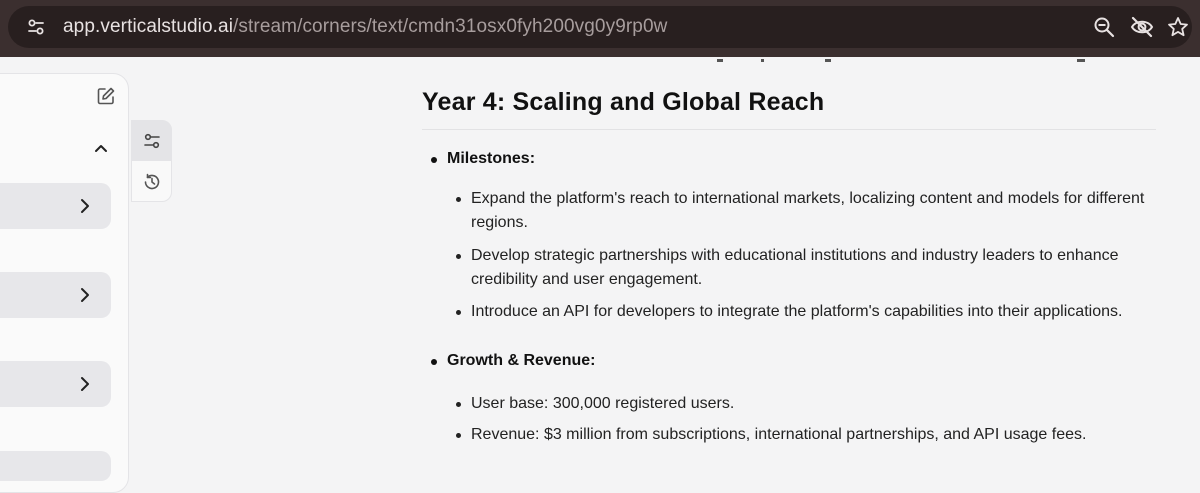  Describe the element at coordinates (101, 148) in the screenshot. I see `chevron-up-icon` at that location.